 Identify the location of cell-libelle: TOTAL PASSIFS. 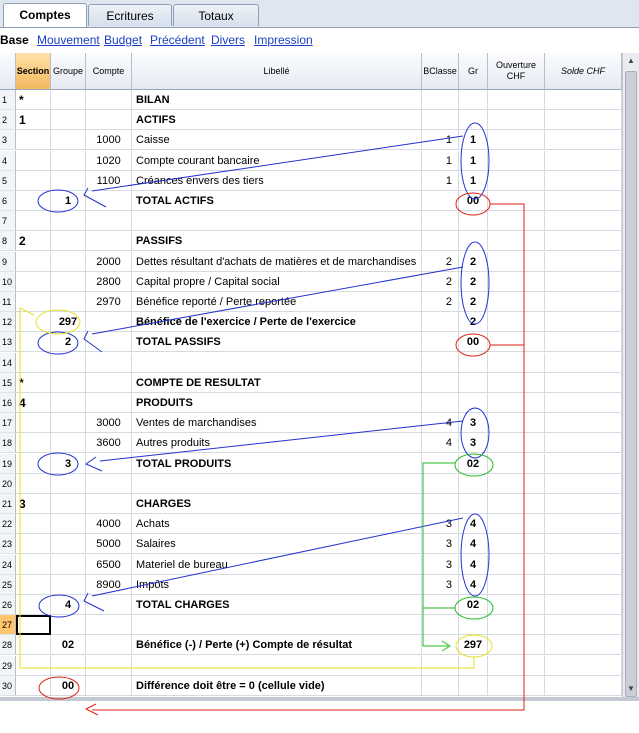
(277, 342).